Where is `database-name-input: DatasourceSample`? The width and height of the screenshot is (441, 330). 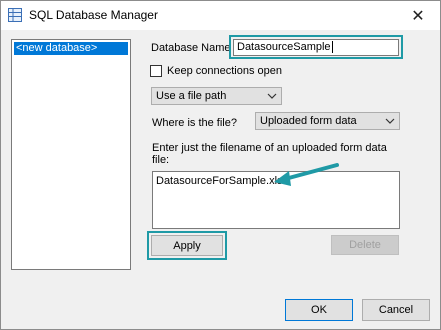
database-name-input: DatasourceSample is located at coordinates (316, 47).